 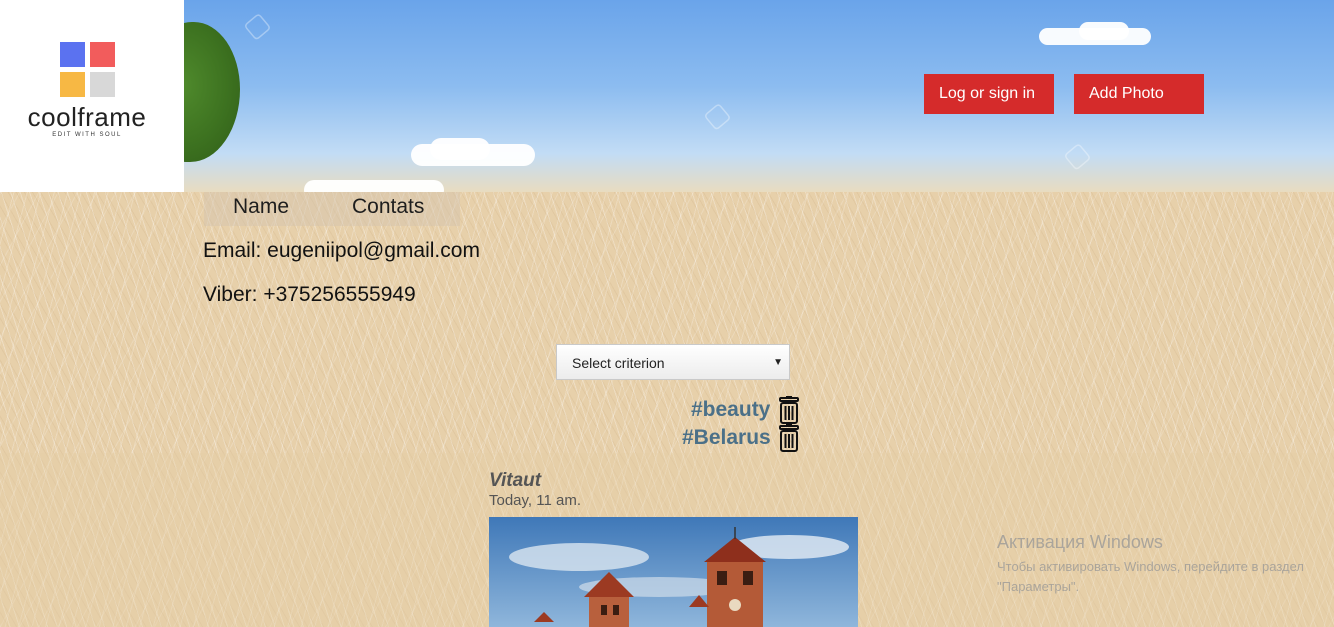 I want to click on logo-square-red, so click(x=102, y=54).